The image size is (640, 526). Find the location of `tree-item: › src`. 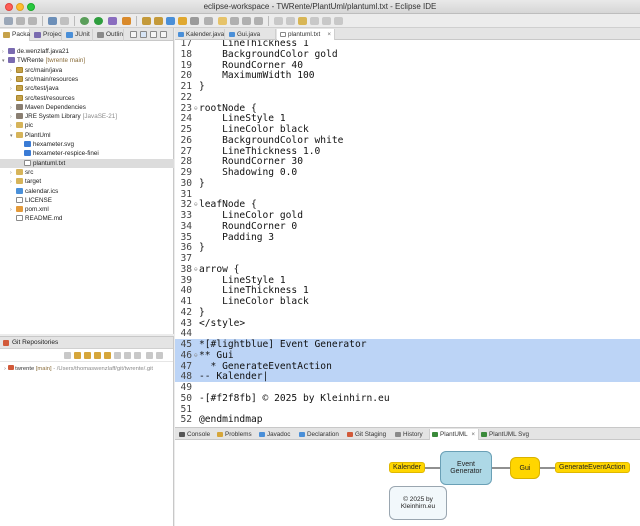

tree-item: › src is located at coordinates (87, 172).